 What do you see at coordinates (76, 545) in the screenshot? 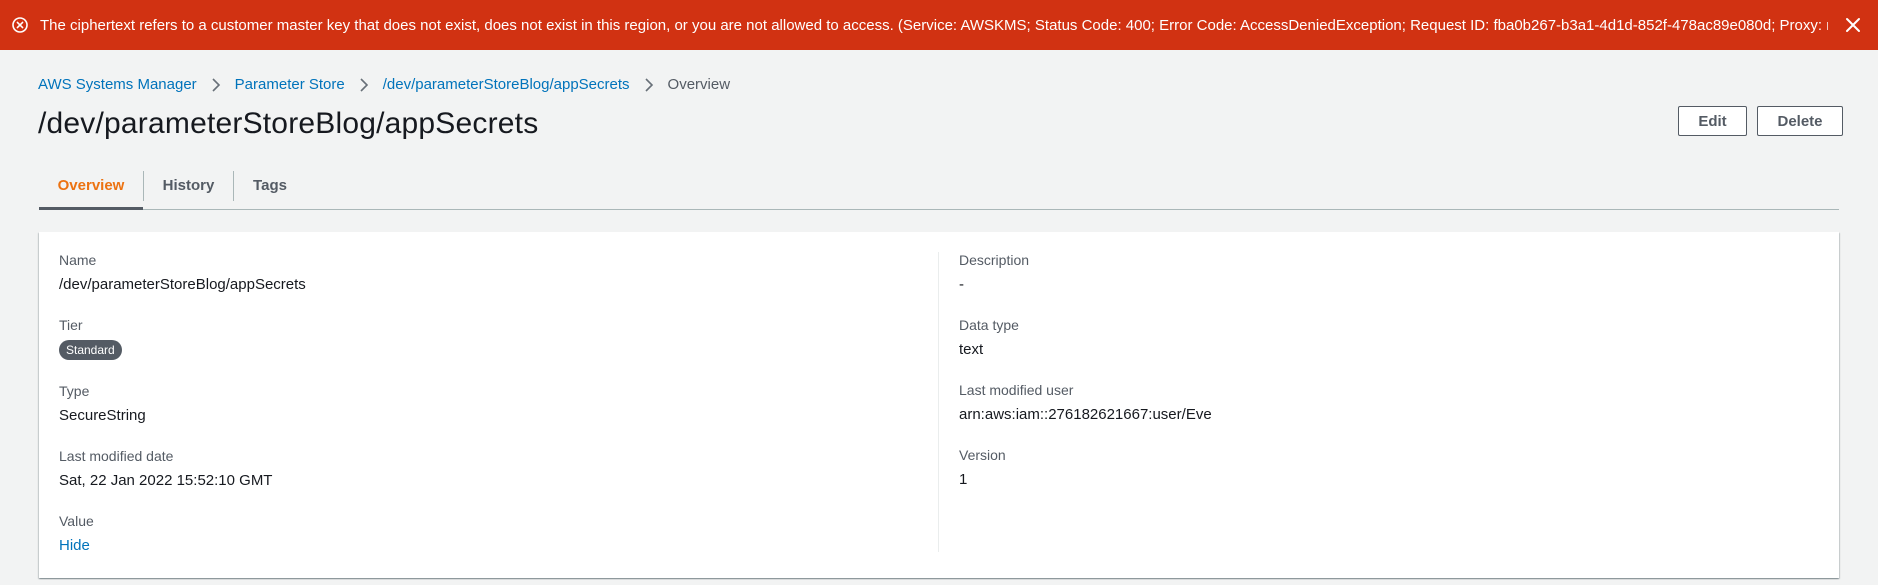
I see `hide-value-link: Hide` at bounding box center [76, 545].